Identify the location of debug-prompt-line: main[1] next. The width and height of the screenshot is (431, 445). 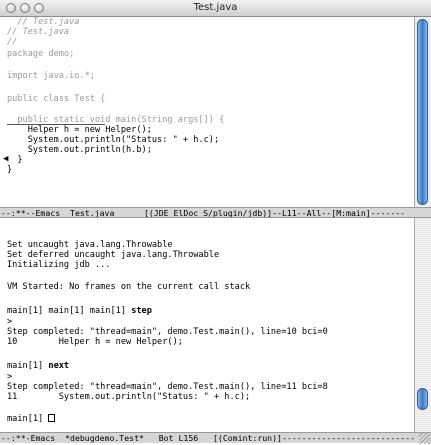
(38, 366).